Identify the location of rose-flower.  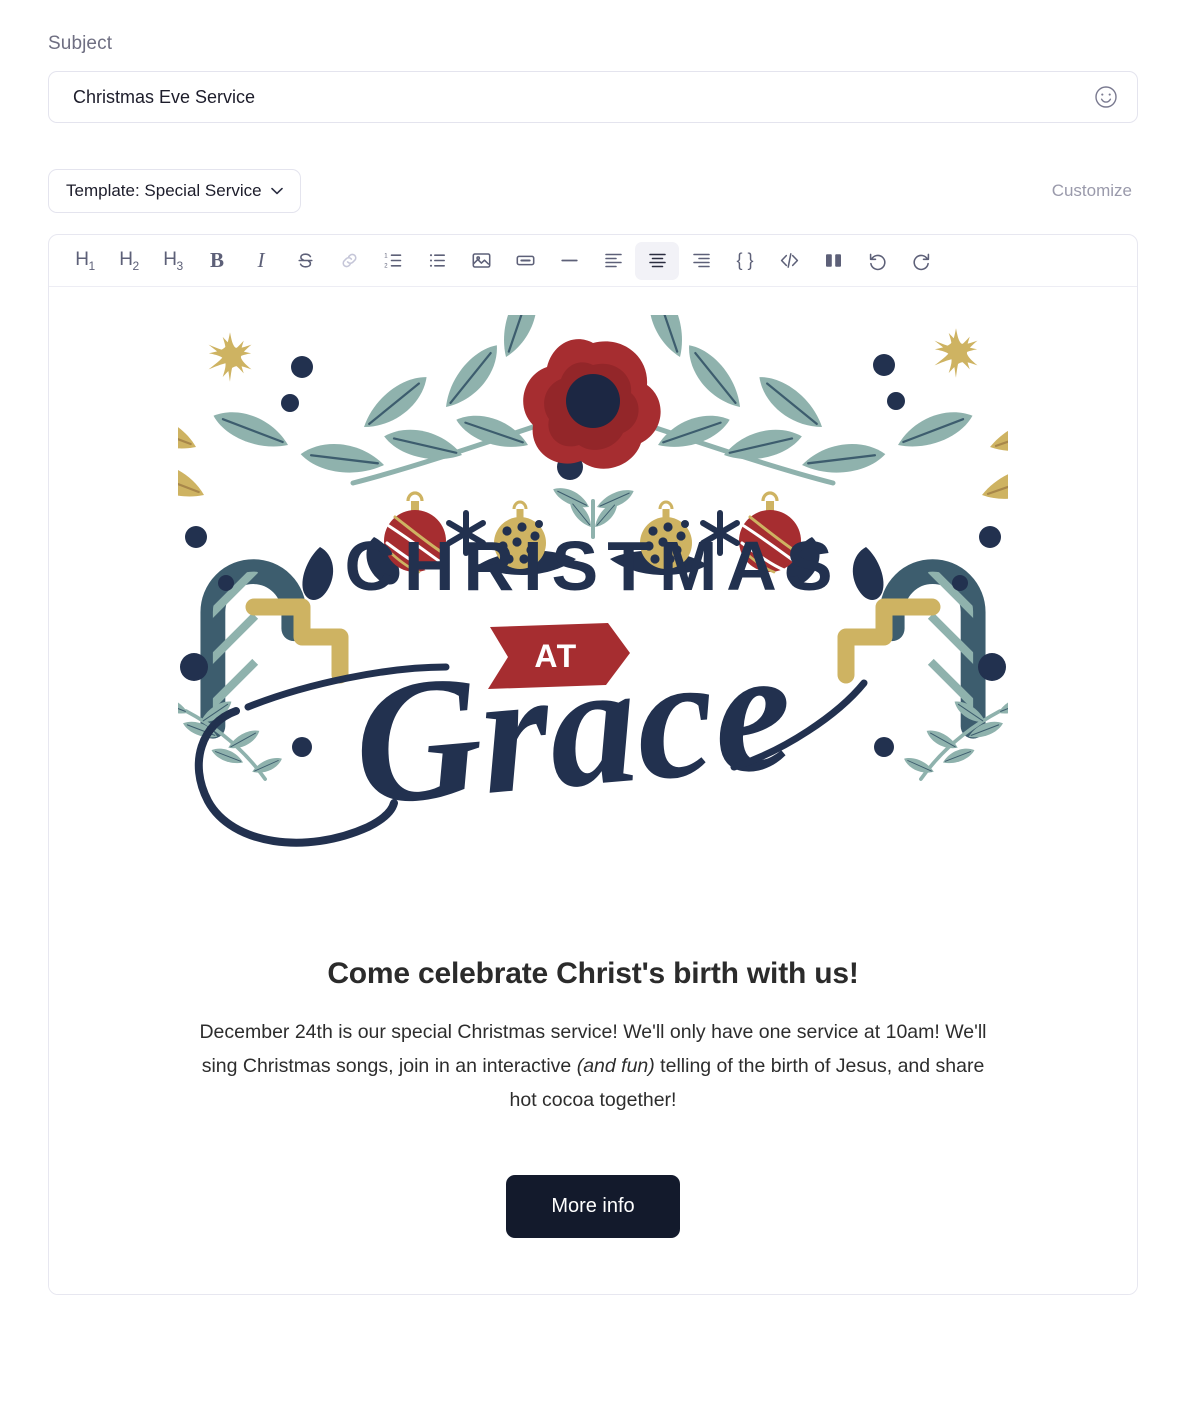
(592, 404).